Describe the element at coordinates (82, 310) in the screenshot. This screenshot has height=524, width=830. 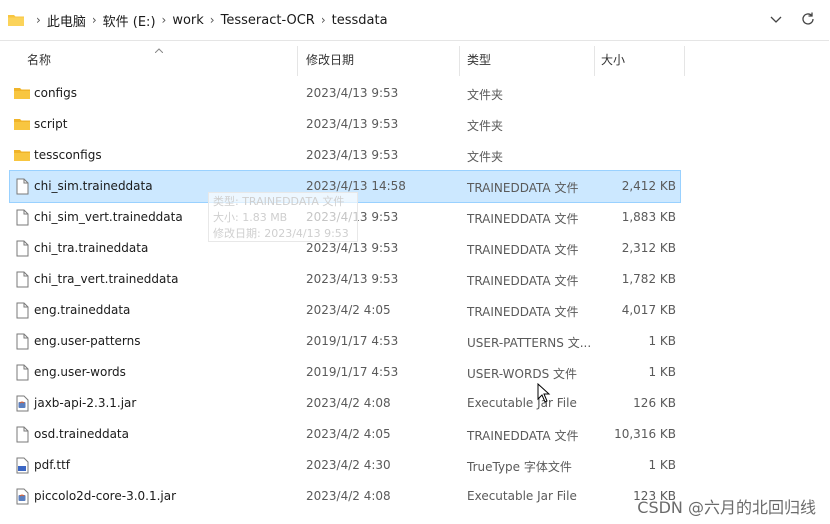
I see `file-name: eng.traineddata` at that location.